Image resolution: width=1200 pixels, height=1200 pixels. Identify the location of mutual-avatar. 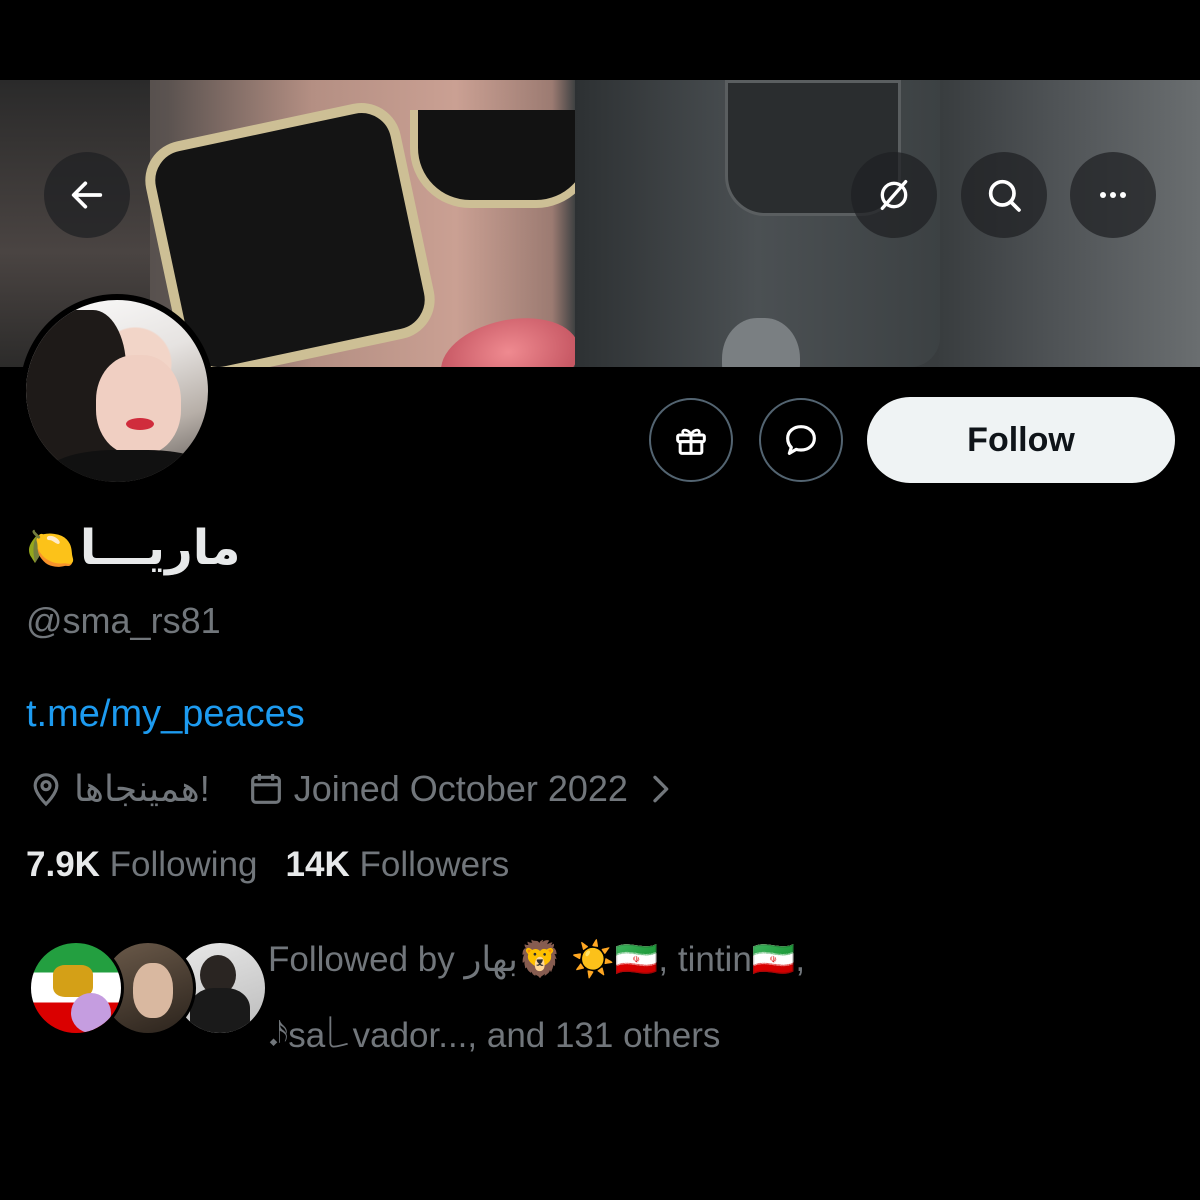
(76, 988).